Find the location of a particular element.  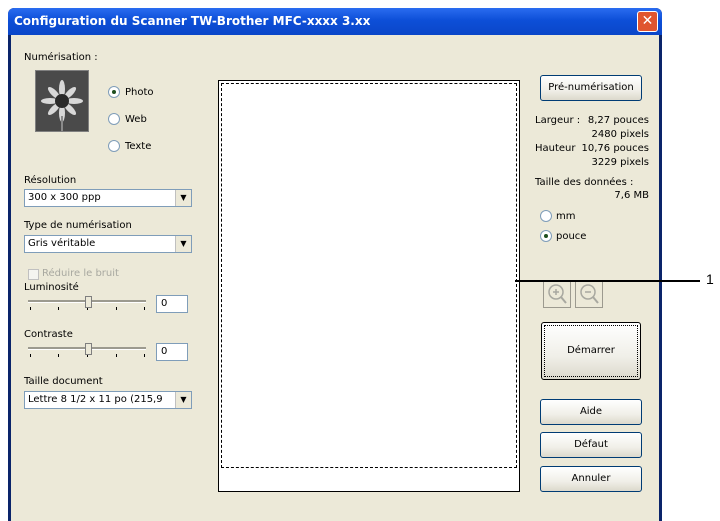

prescan-button: Pré-numérisation is located at coordinates (591, 88).